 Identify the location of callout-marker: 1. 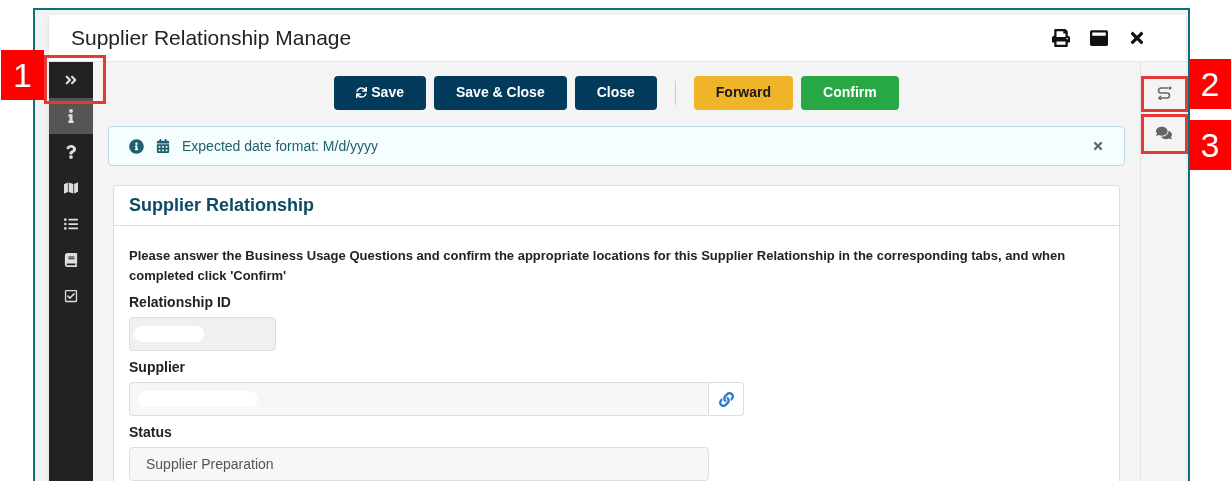
(22, 75).